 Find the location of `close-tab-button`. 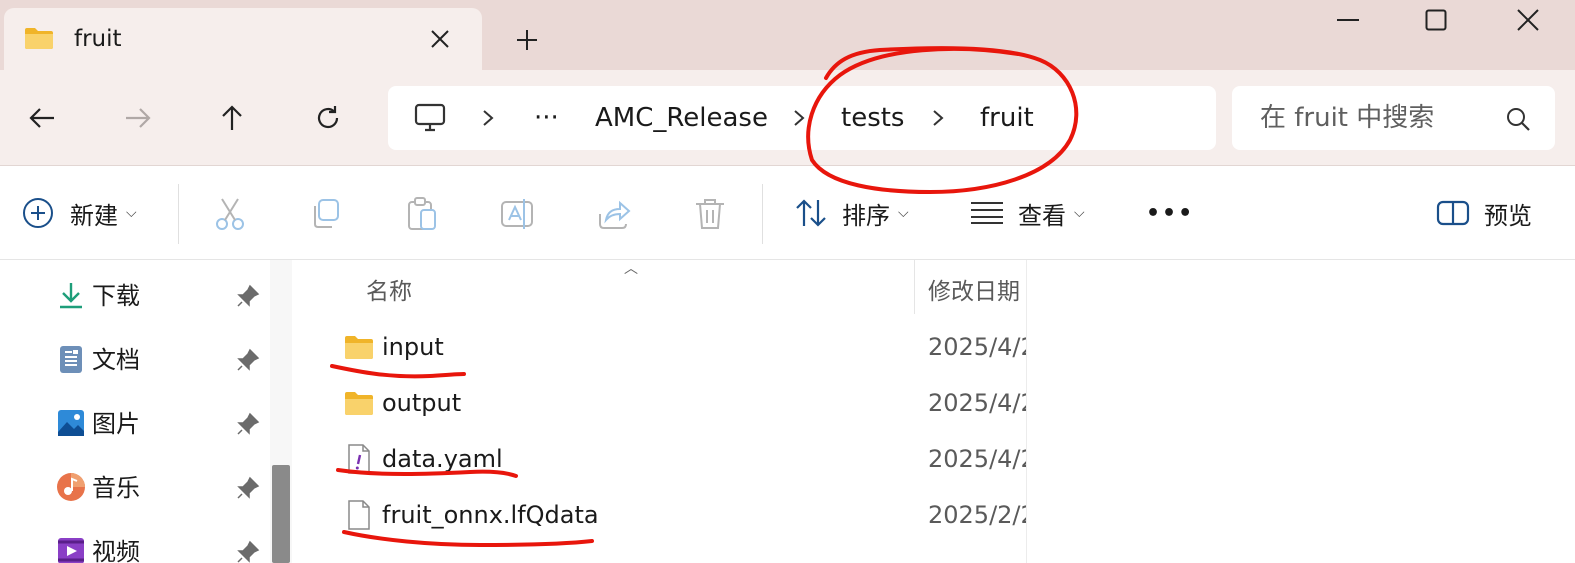

close-tab-button is located at coordinates (440, 39).